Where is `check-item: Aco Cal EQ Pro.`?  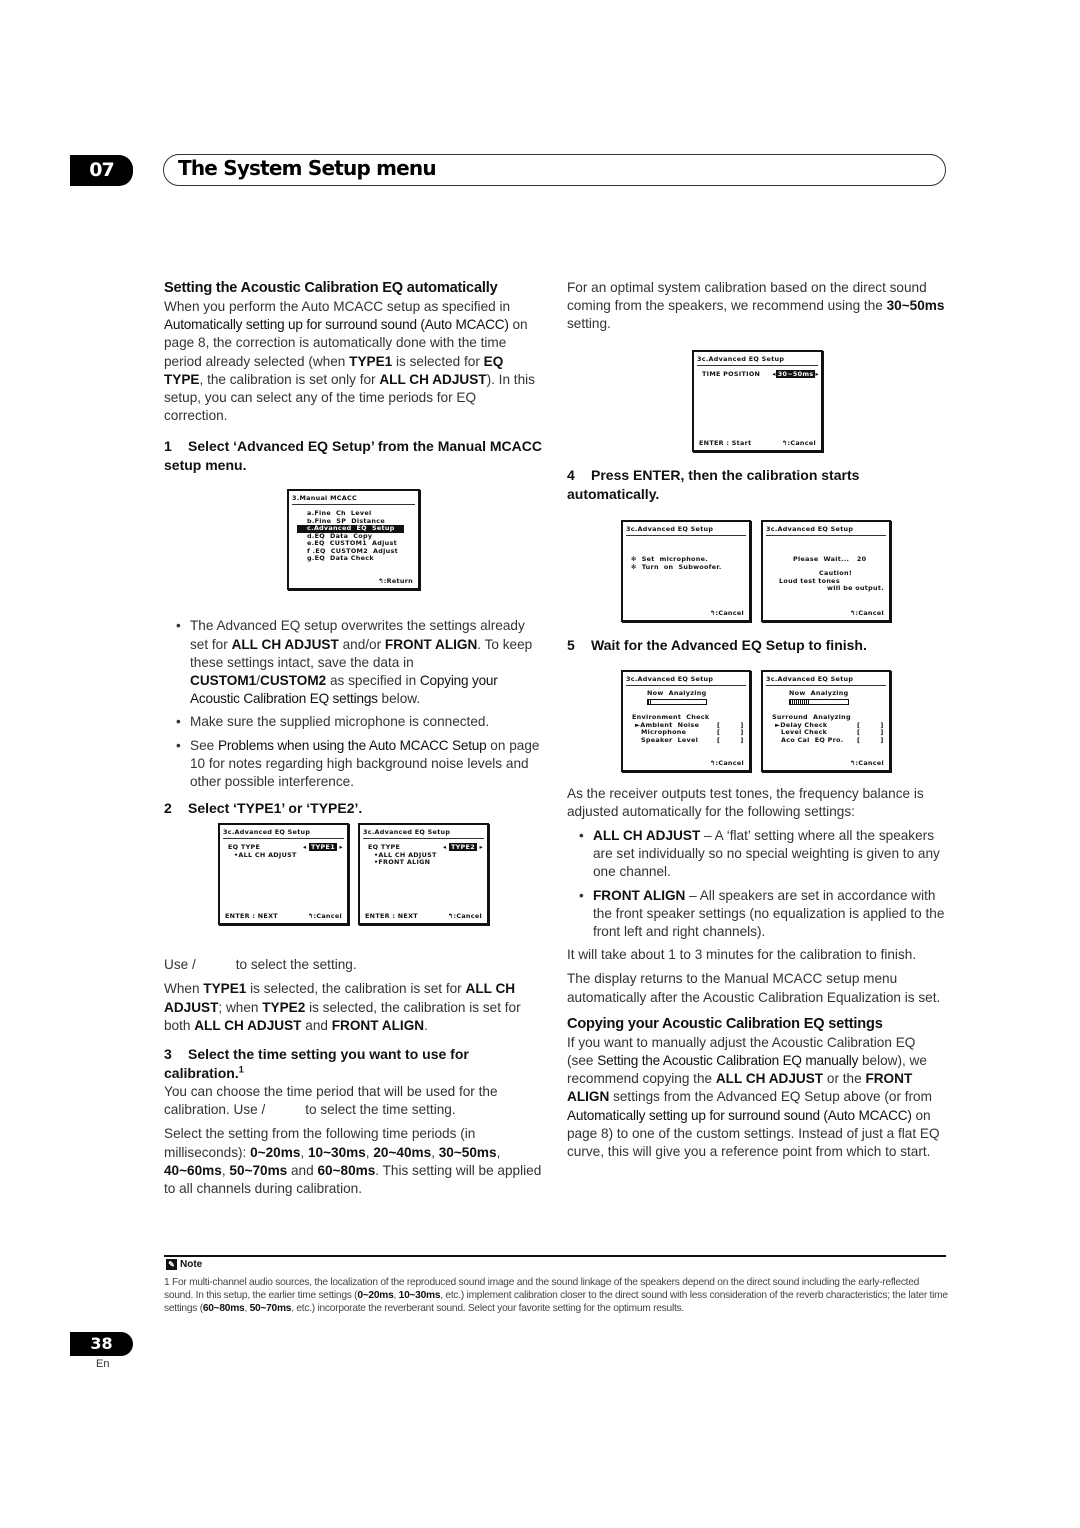
check-item: Aco Cal EQ Pro. is located at coordinates (812, 739).